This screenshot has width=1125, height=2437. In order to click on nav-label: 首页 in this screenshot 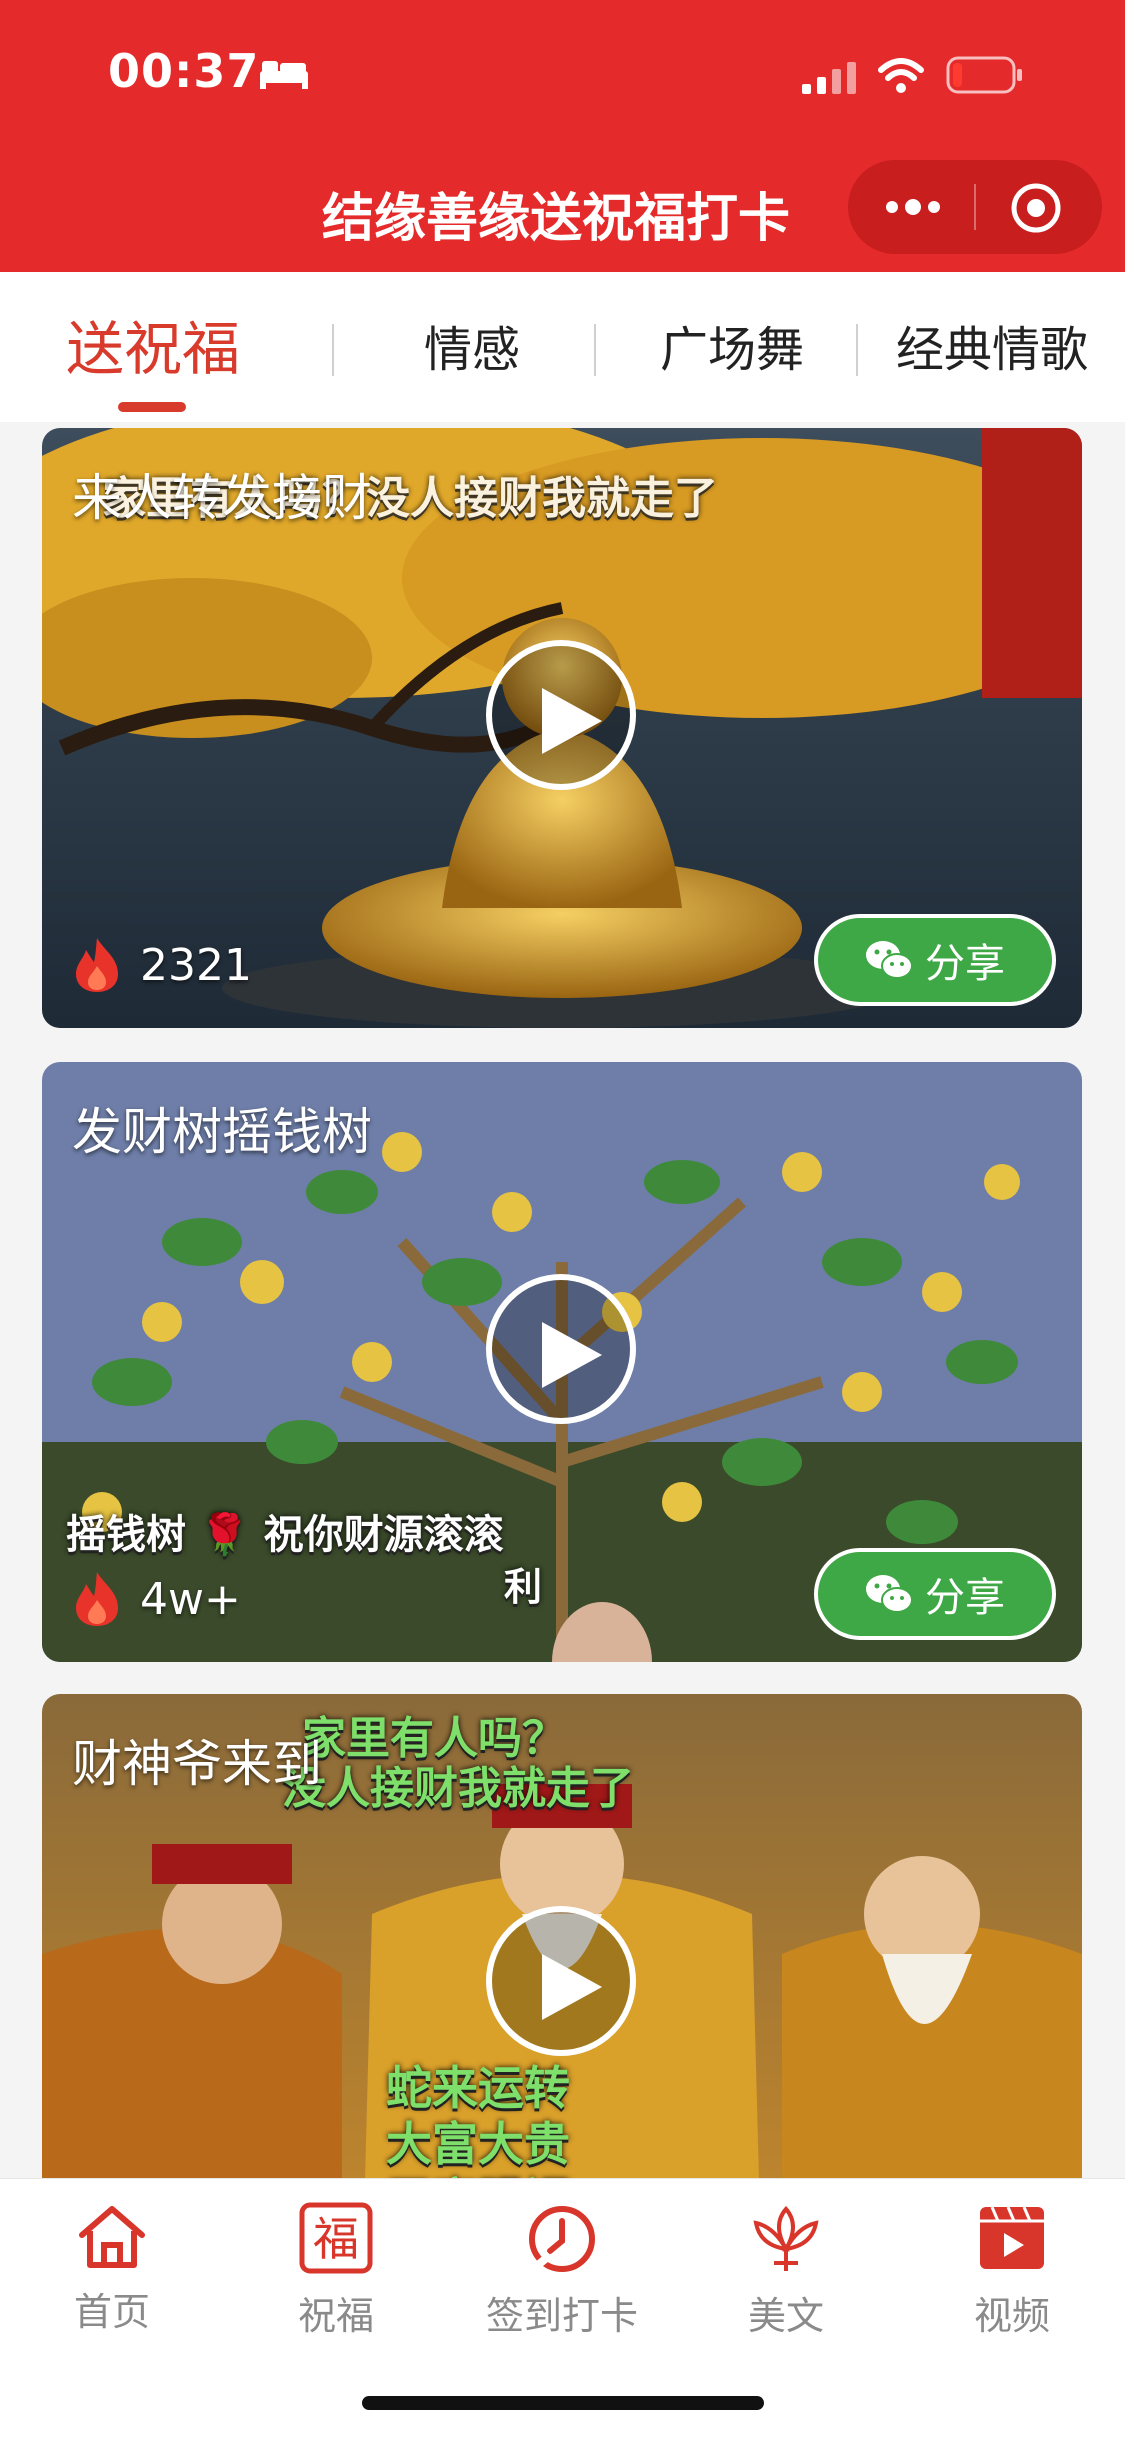, I will do `click(111, 2312)`.